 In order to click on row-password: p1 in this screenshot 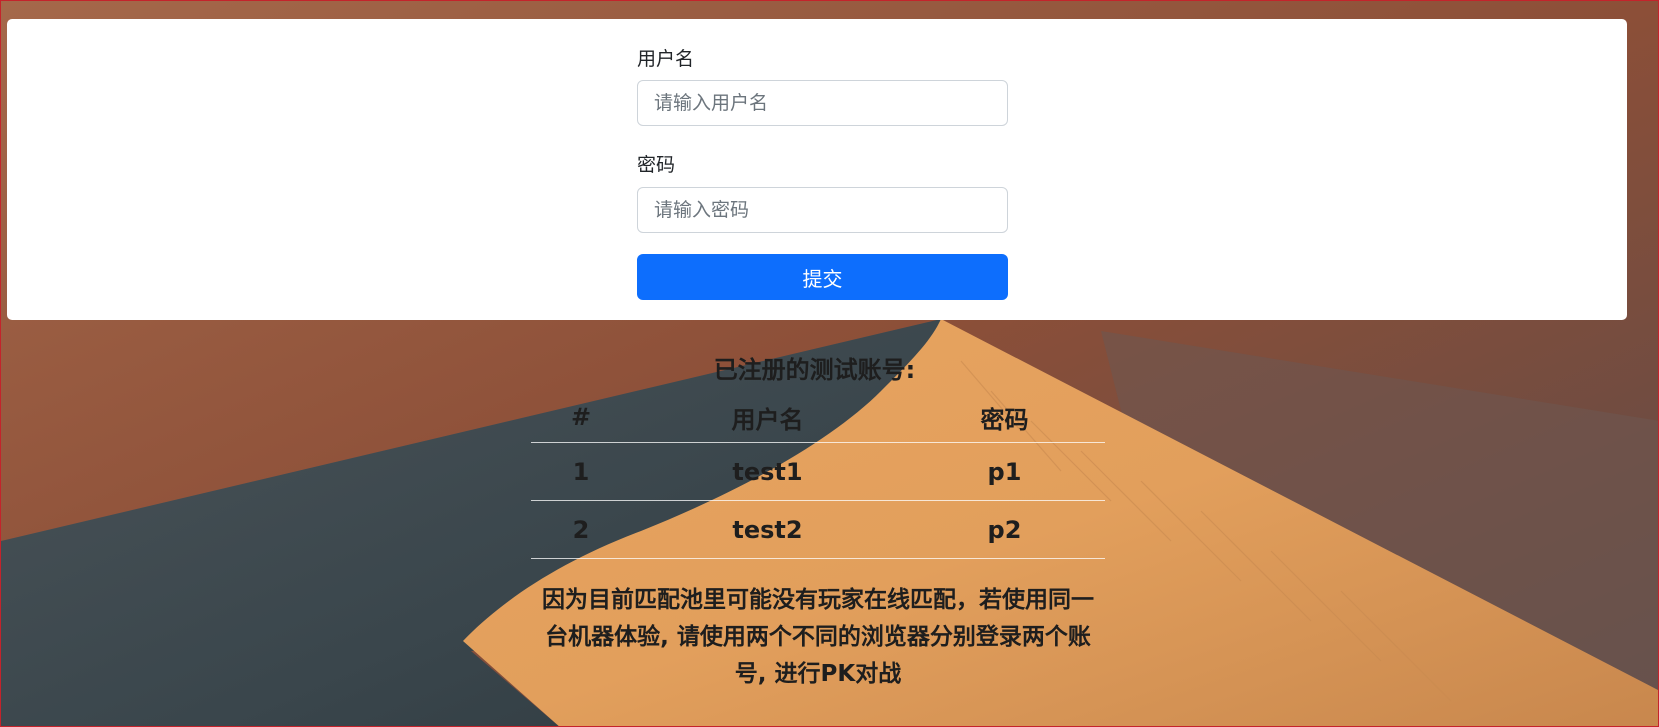, I will do `click(1004, 471)`.